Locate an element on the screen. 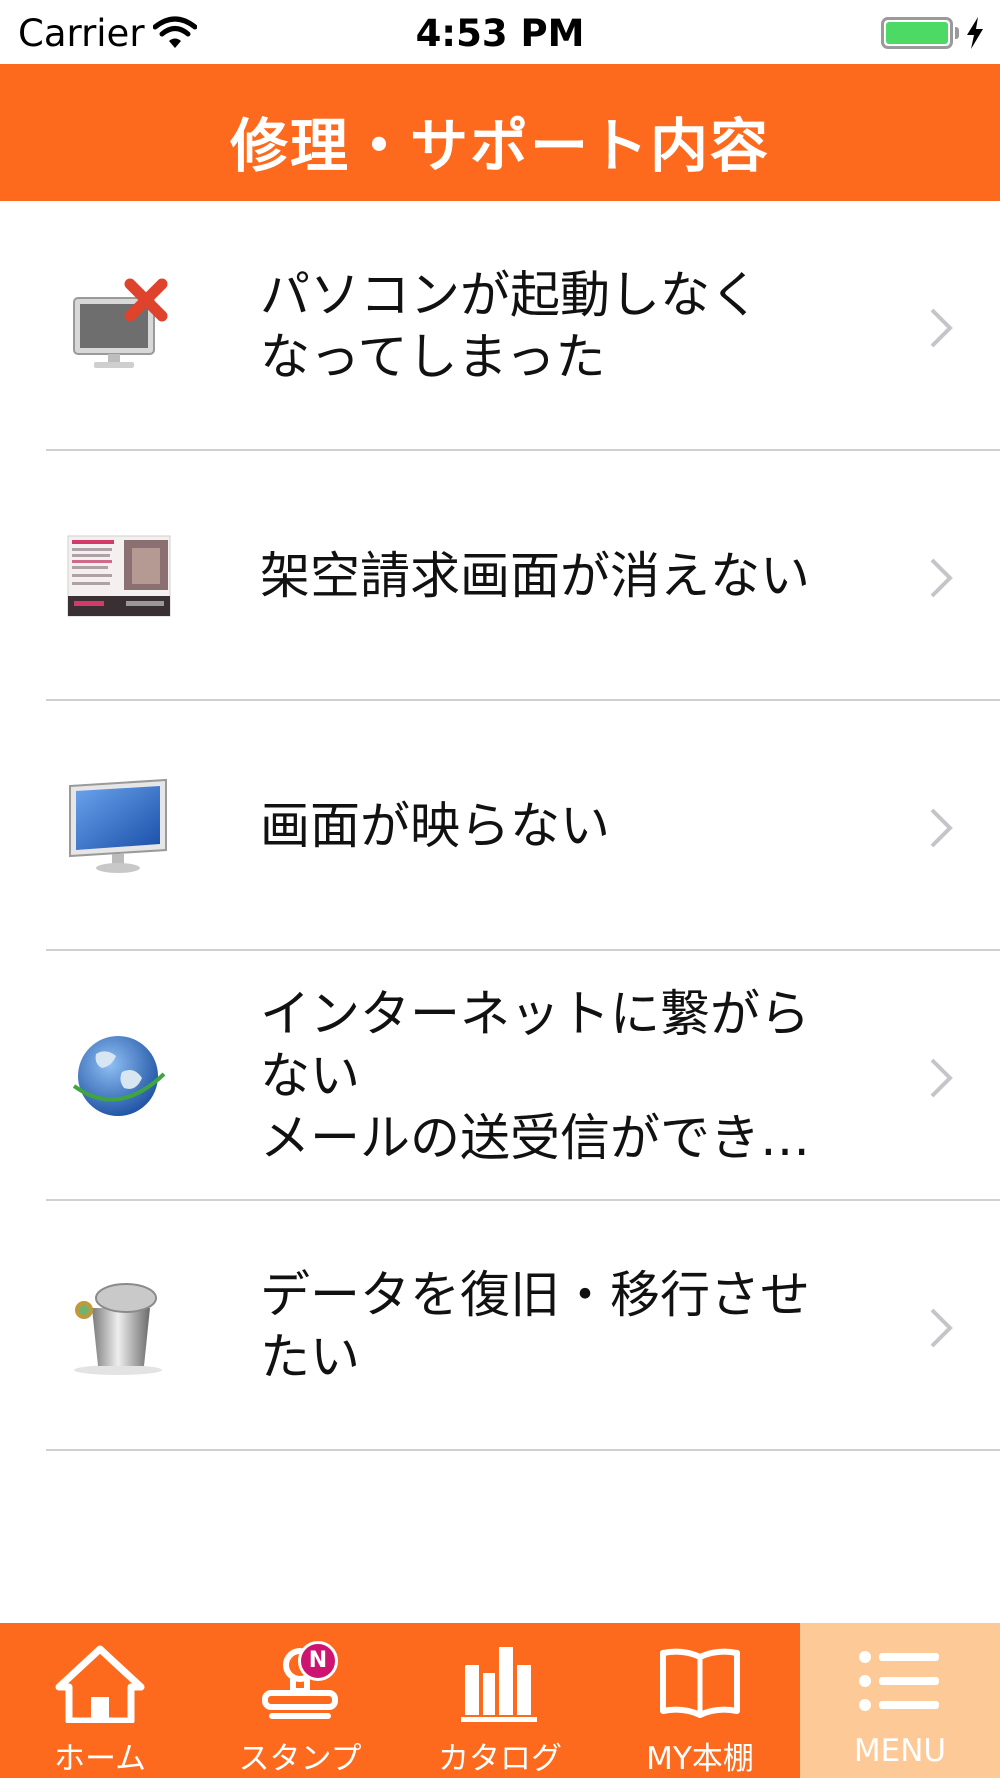 The image size is (1000, 1778). charging-bolt-icon is located at coordinates (975, 33).